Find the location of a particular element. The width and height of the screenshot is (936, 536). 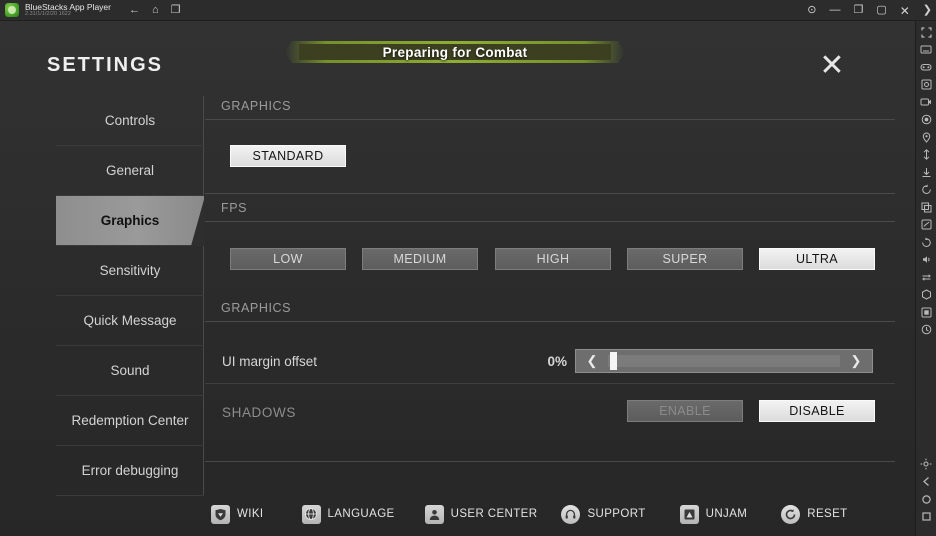

sidebar-item-sound: Sound is located at coordinates (130, 371).